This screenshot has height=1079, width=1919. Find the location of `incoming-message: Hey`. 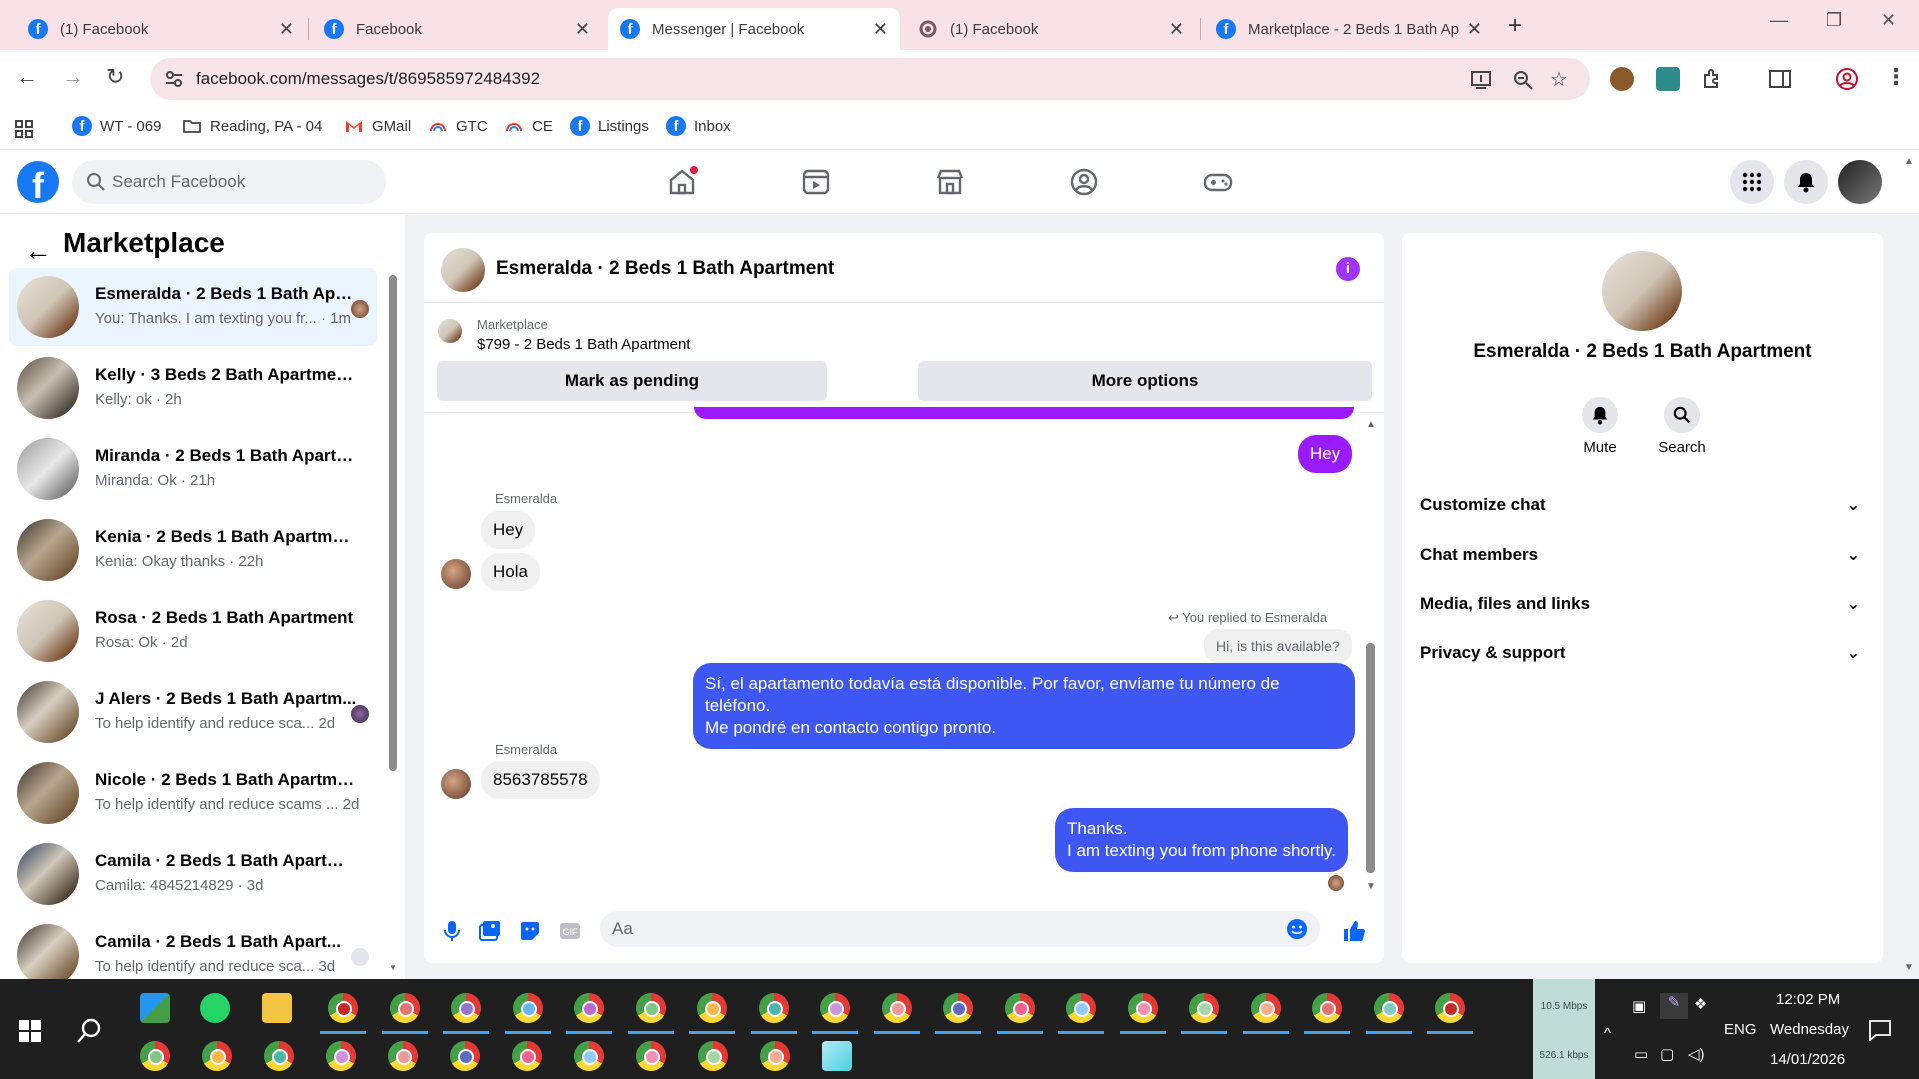

incoming-message: Hey is located at coordinates (508, 530).